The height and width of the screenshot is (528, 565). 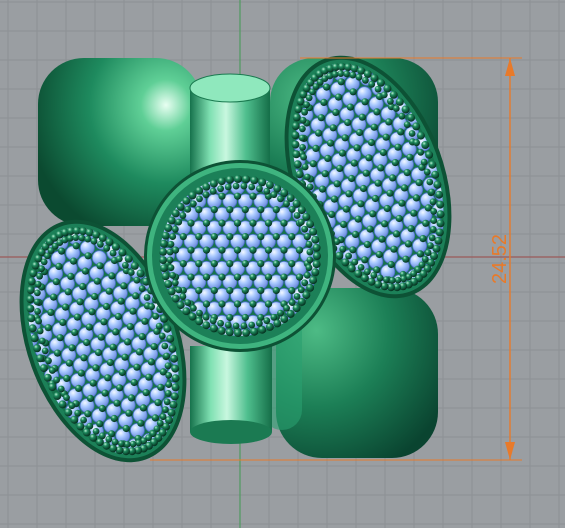 What do you see at coordinates (510, 451) in the screenshot?
I see `dimension-arrow-bottom` at bounding box center [510, 451].